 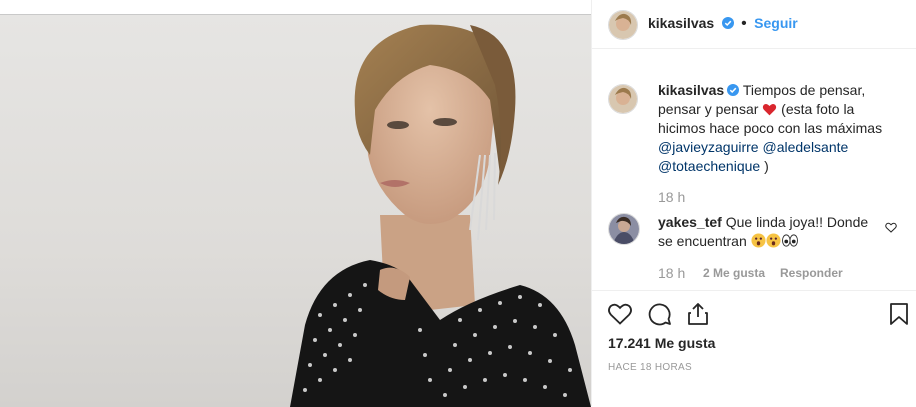 What do you see at coordinates (805, 147) in the screenshot?
I see `mention-link: @aledelsante` at bounding box center [805, 147].